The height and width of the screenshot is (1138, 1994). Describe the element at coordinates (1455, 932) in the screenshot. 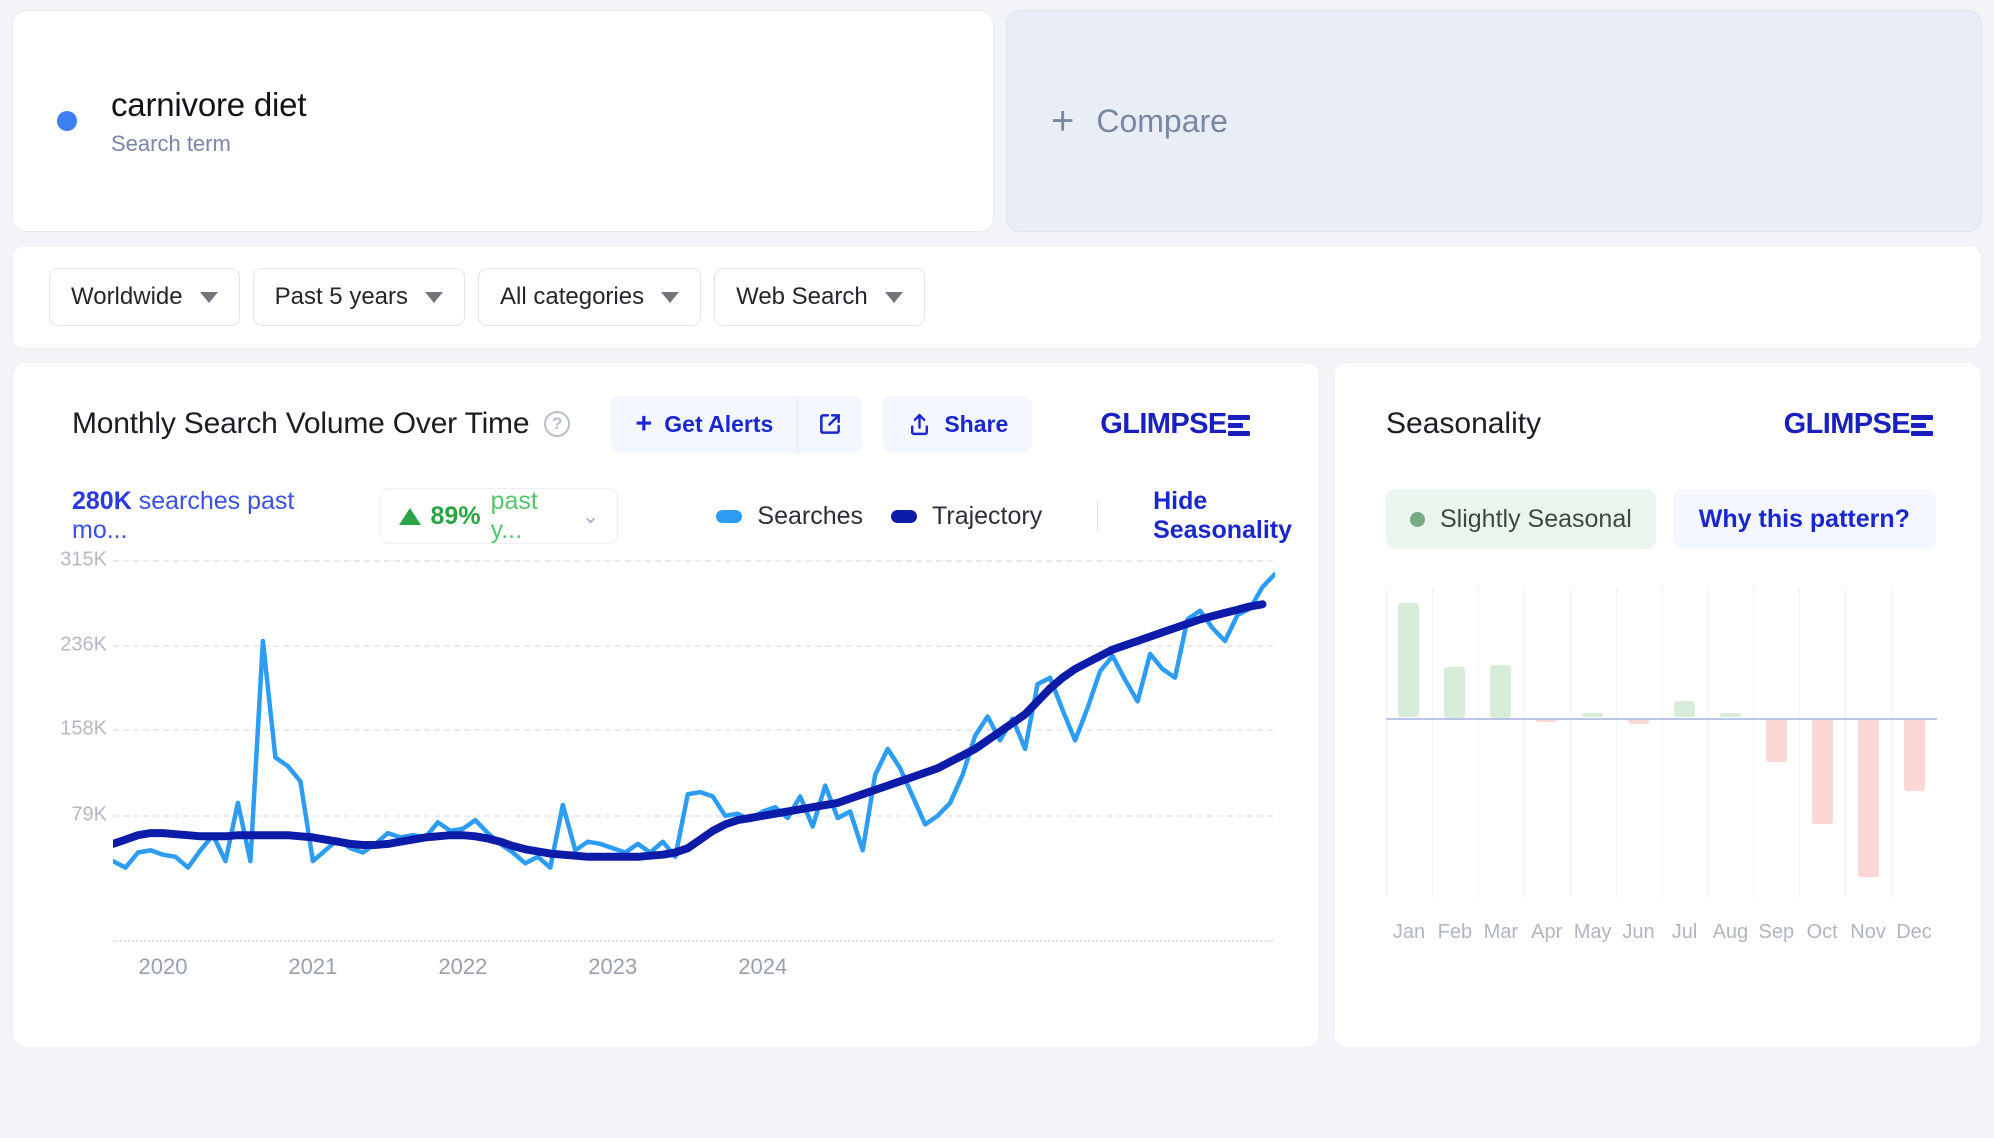

I see `month-label: Feb` at that location.